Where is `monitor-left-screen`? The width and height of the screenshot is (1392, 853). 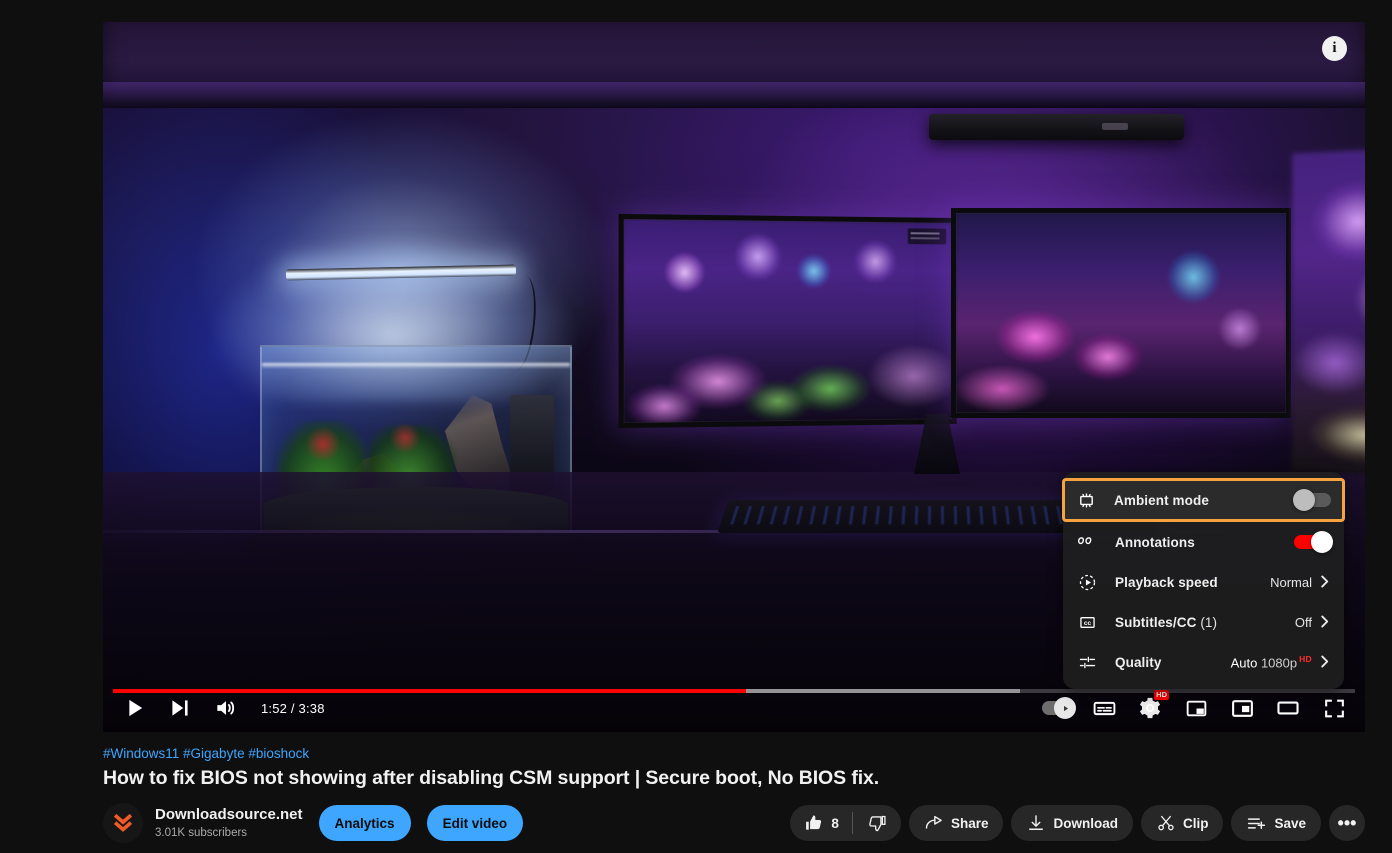 monitor-left-screen is located at coordinates (788, 321).